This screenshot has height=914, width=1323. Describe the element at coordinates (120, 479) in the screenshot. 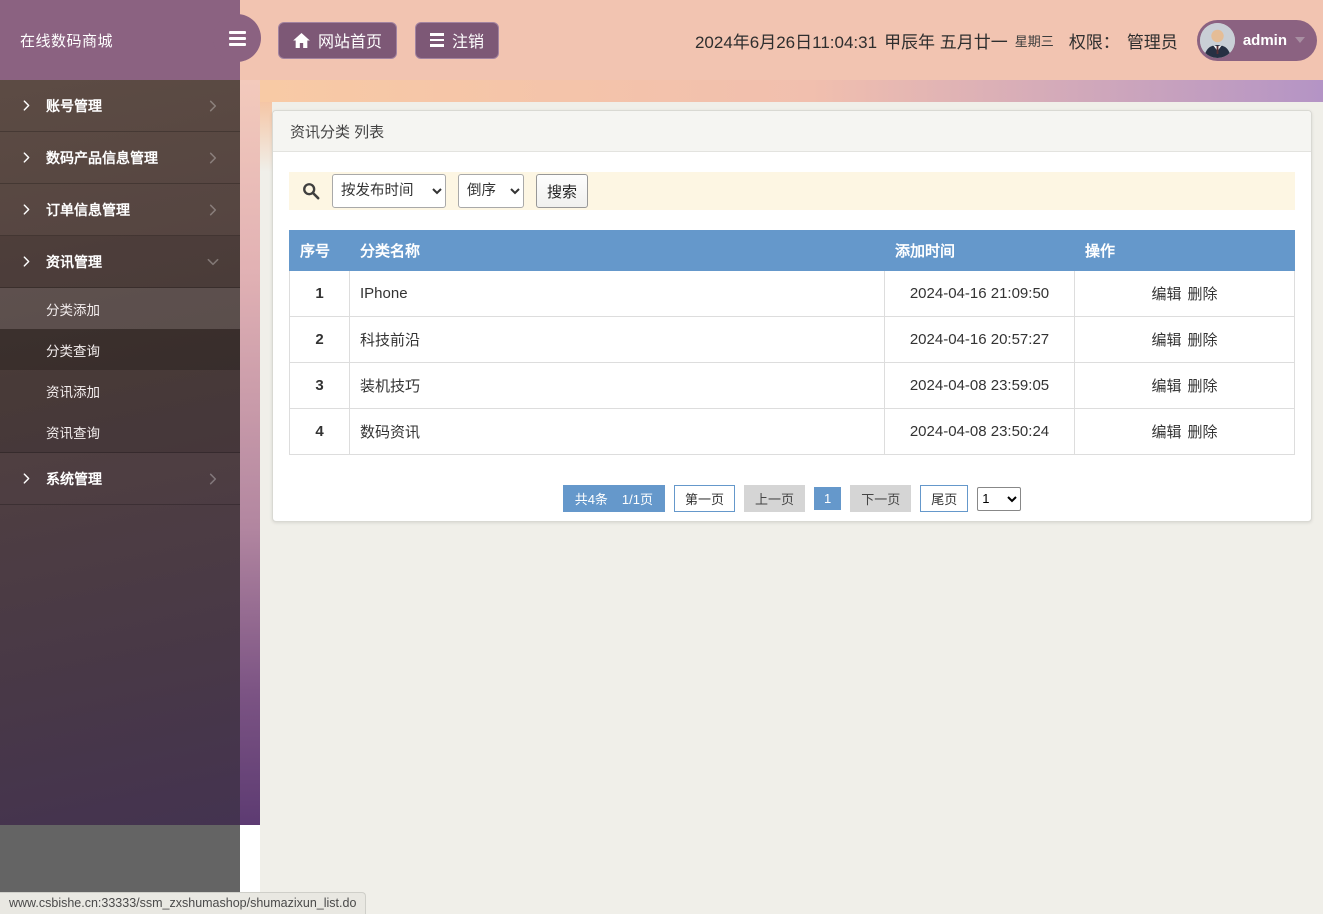

I see `sidebar-item-system: 系统管理` at that location.